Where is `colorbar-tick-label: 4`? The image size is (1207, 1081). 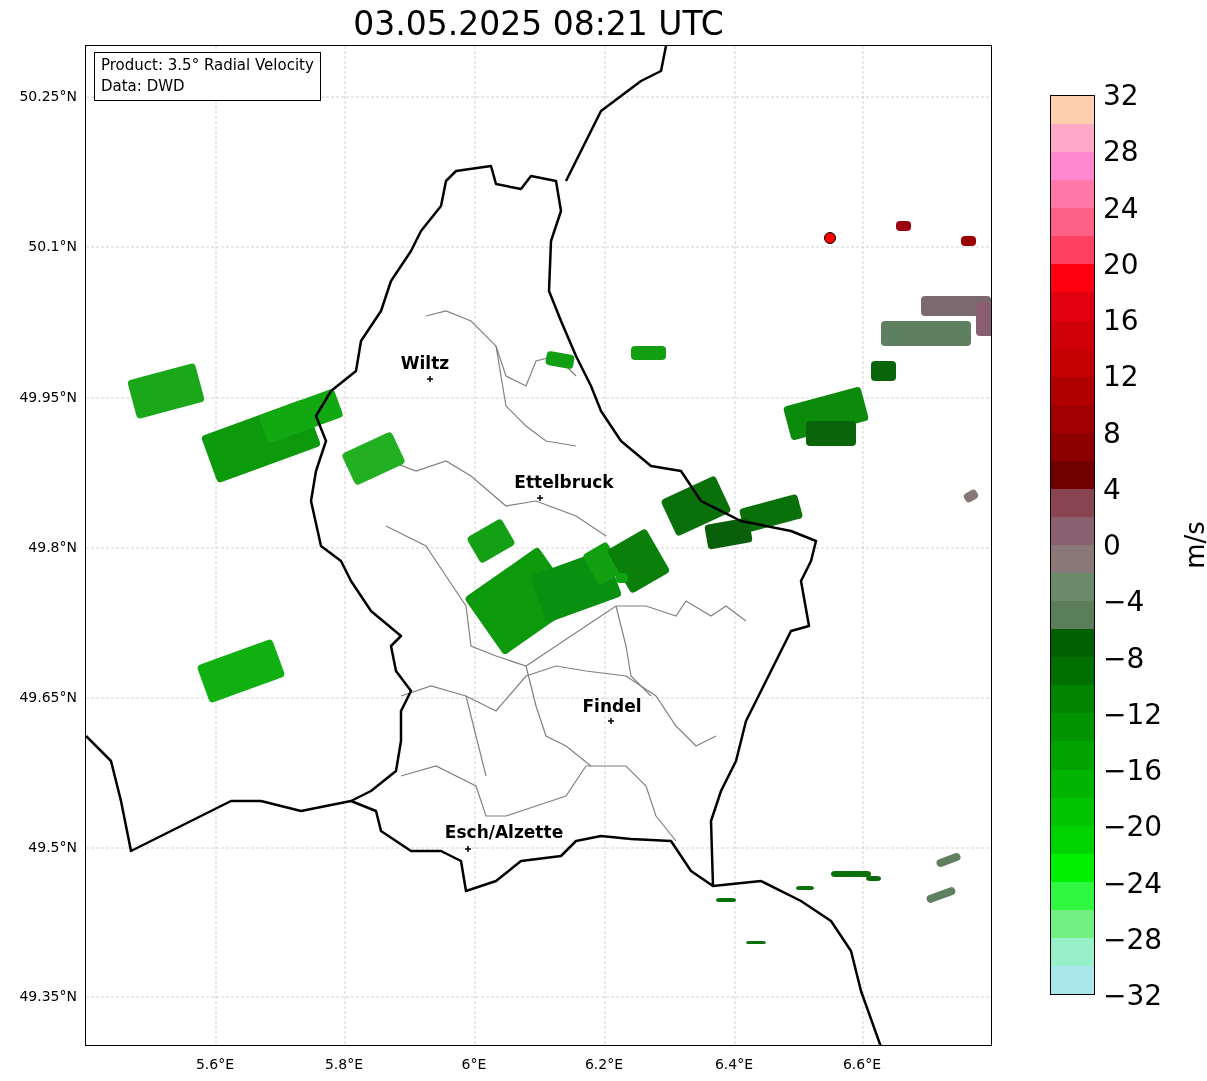 colorbar-tick-label: 4 is located at coordinates (1112, 489).